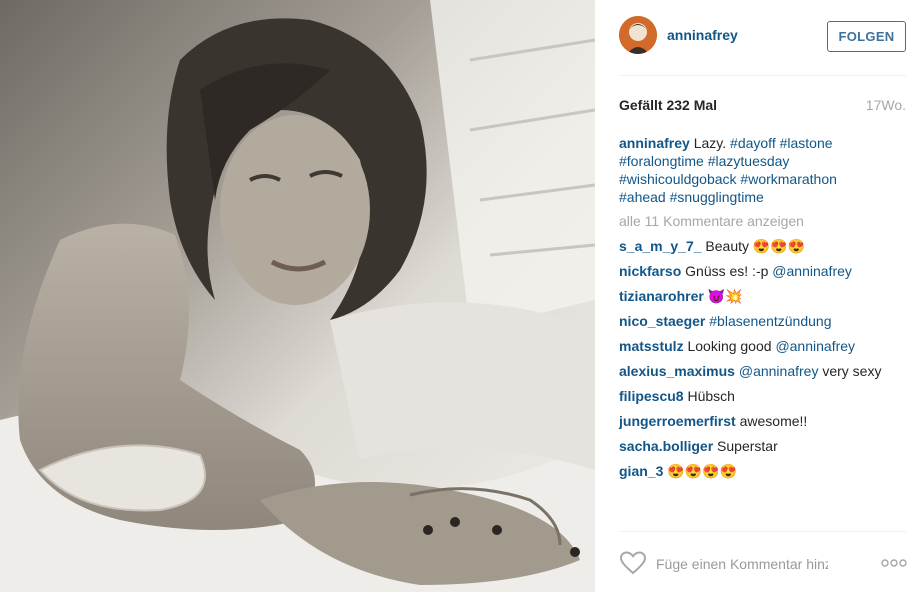 The width and height of the screenshot is (916, 592). Describe the element at coordinates (660, 246) in the screenshot. I see `comment-username: s_a_m_y_7_` at that location.